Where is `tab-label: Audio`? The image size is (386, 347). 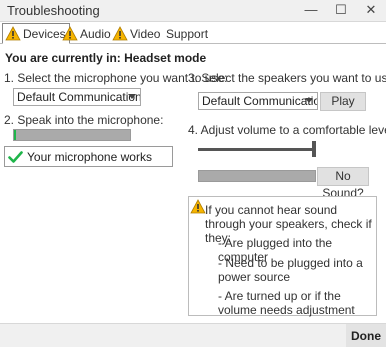 tab-label: Audio is located at coordinates (95, 33).